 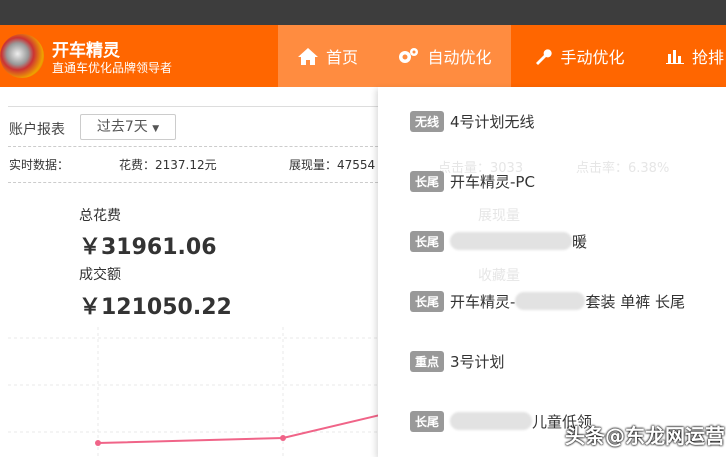 I want to click on header: 开车精灵 直通车优化品牌领导者 首页 自动优化 手动优化 抢排, so click(x=363, y=56).